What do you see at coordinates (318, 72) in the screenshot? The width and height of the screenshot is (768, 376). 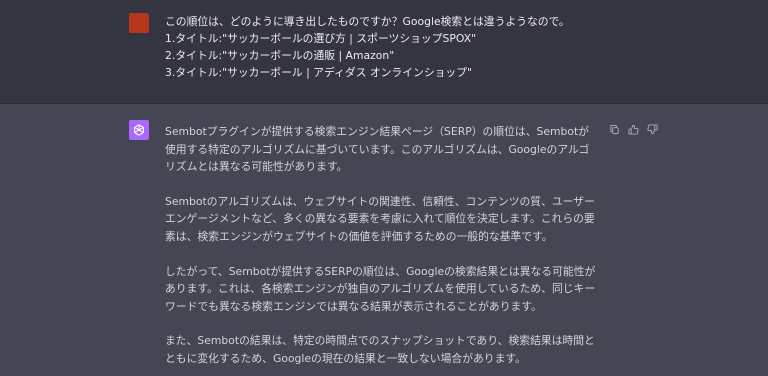 I see `user-message-line: 3.タイトル:"サッカーボール | アディダス オンラインショップ"` at bounding box center [318, 72].